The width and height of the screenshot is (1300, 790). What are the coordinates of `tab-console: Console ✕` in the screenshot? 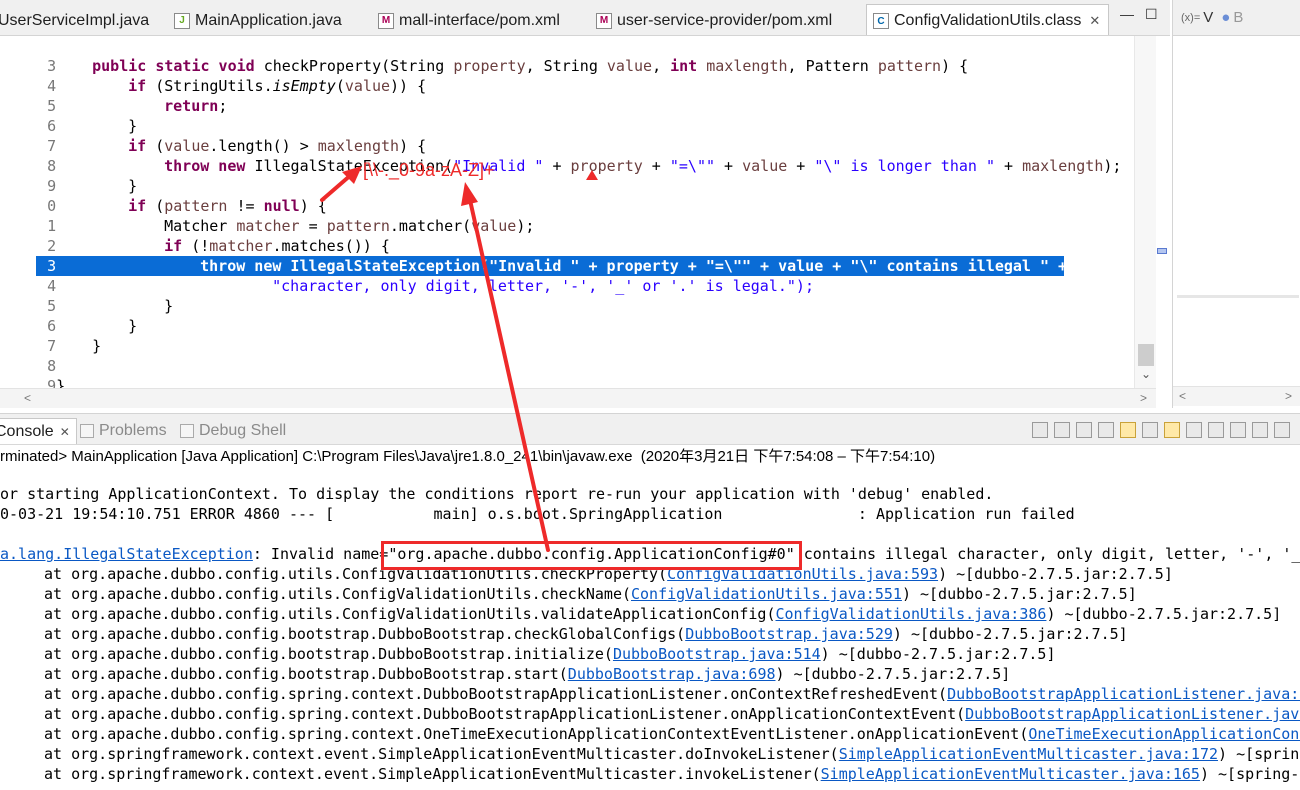 It's located at (38, 431).